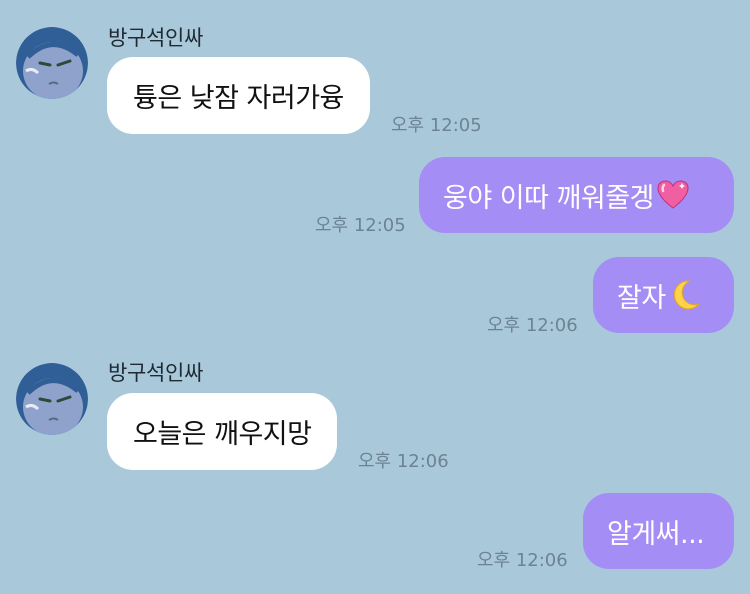 Image resolution: width=750 pixels, height=594 pixels. Describe the element at coordinates (548, 198) in the screenshot. I see `message-text: 웅야 이따 깨워줄겡` at that location.